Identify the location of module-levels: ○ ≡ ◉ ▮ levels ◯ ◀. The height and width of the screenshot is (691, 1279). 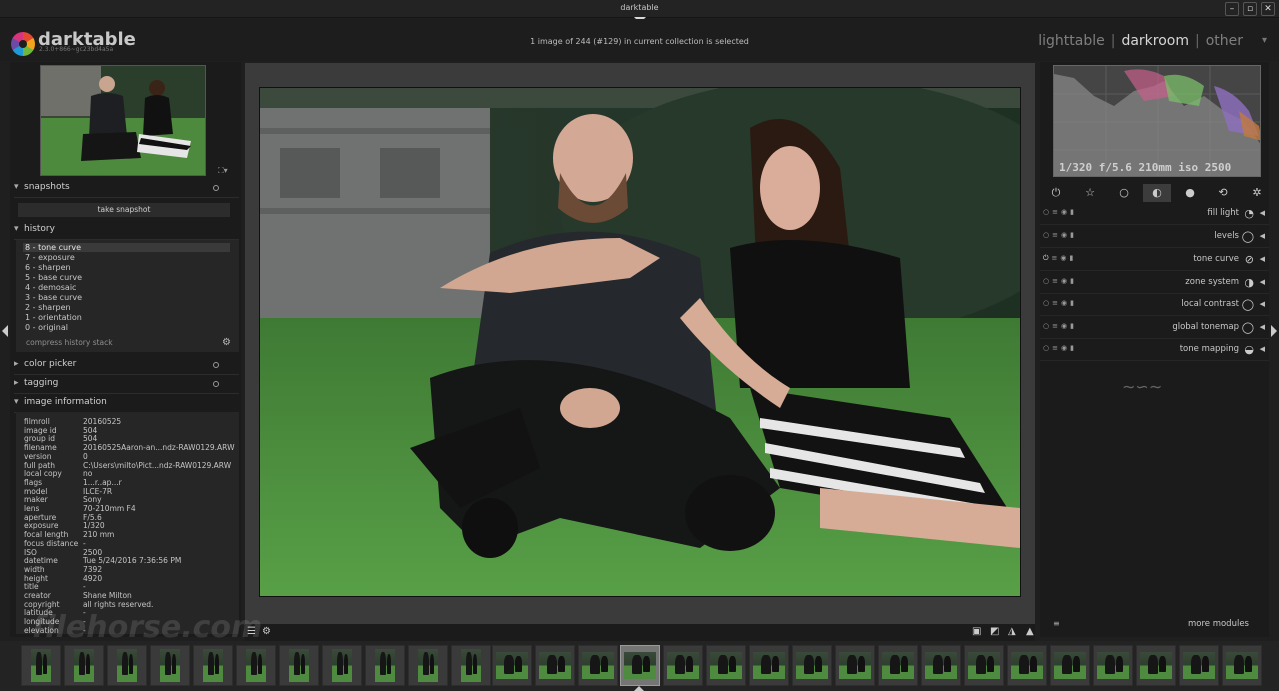
(1154, 237).